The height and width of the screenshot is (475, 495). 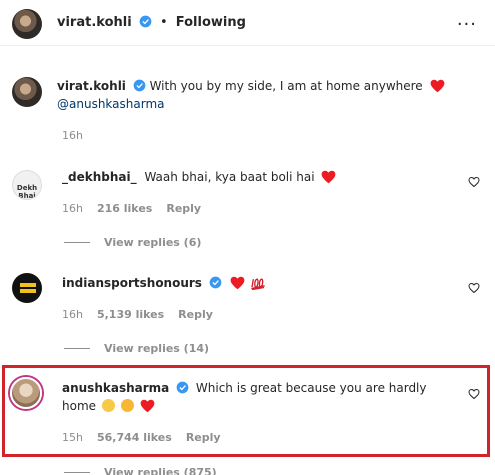 What do you see at coordinates (258, 284) in the screenshot?
I see `hundred-points-emoji-icon` at bounding box center [258, 284].